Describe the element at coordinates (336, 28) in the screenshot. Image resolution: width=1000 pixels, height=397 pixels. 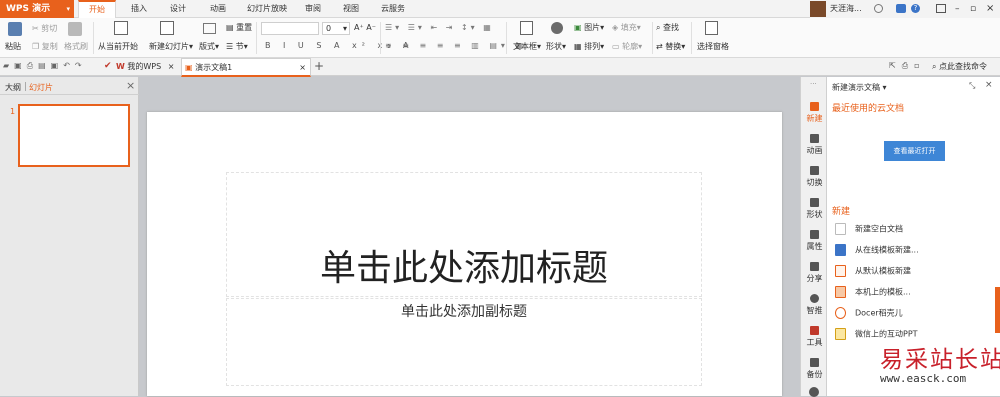
I see `font-size-field: 0 ▾` at that location.